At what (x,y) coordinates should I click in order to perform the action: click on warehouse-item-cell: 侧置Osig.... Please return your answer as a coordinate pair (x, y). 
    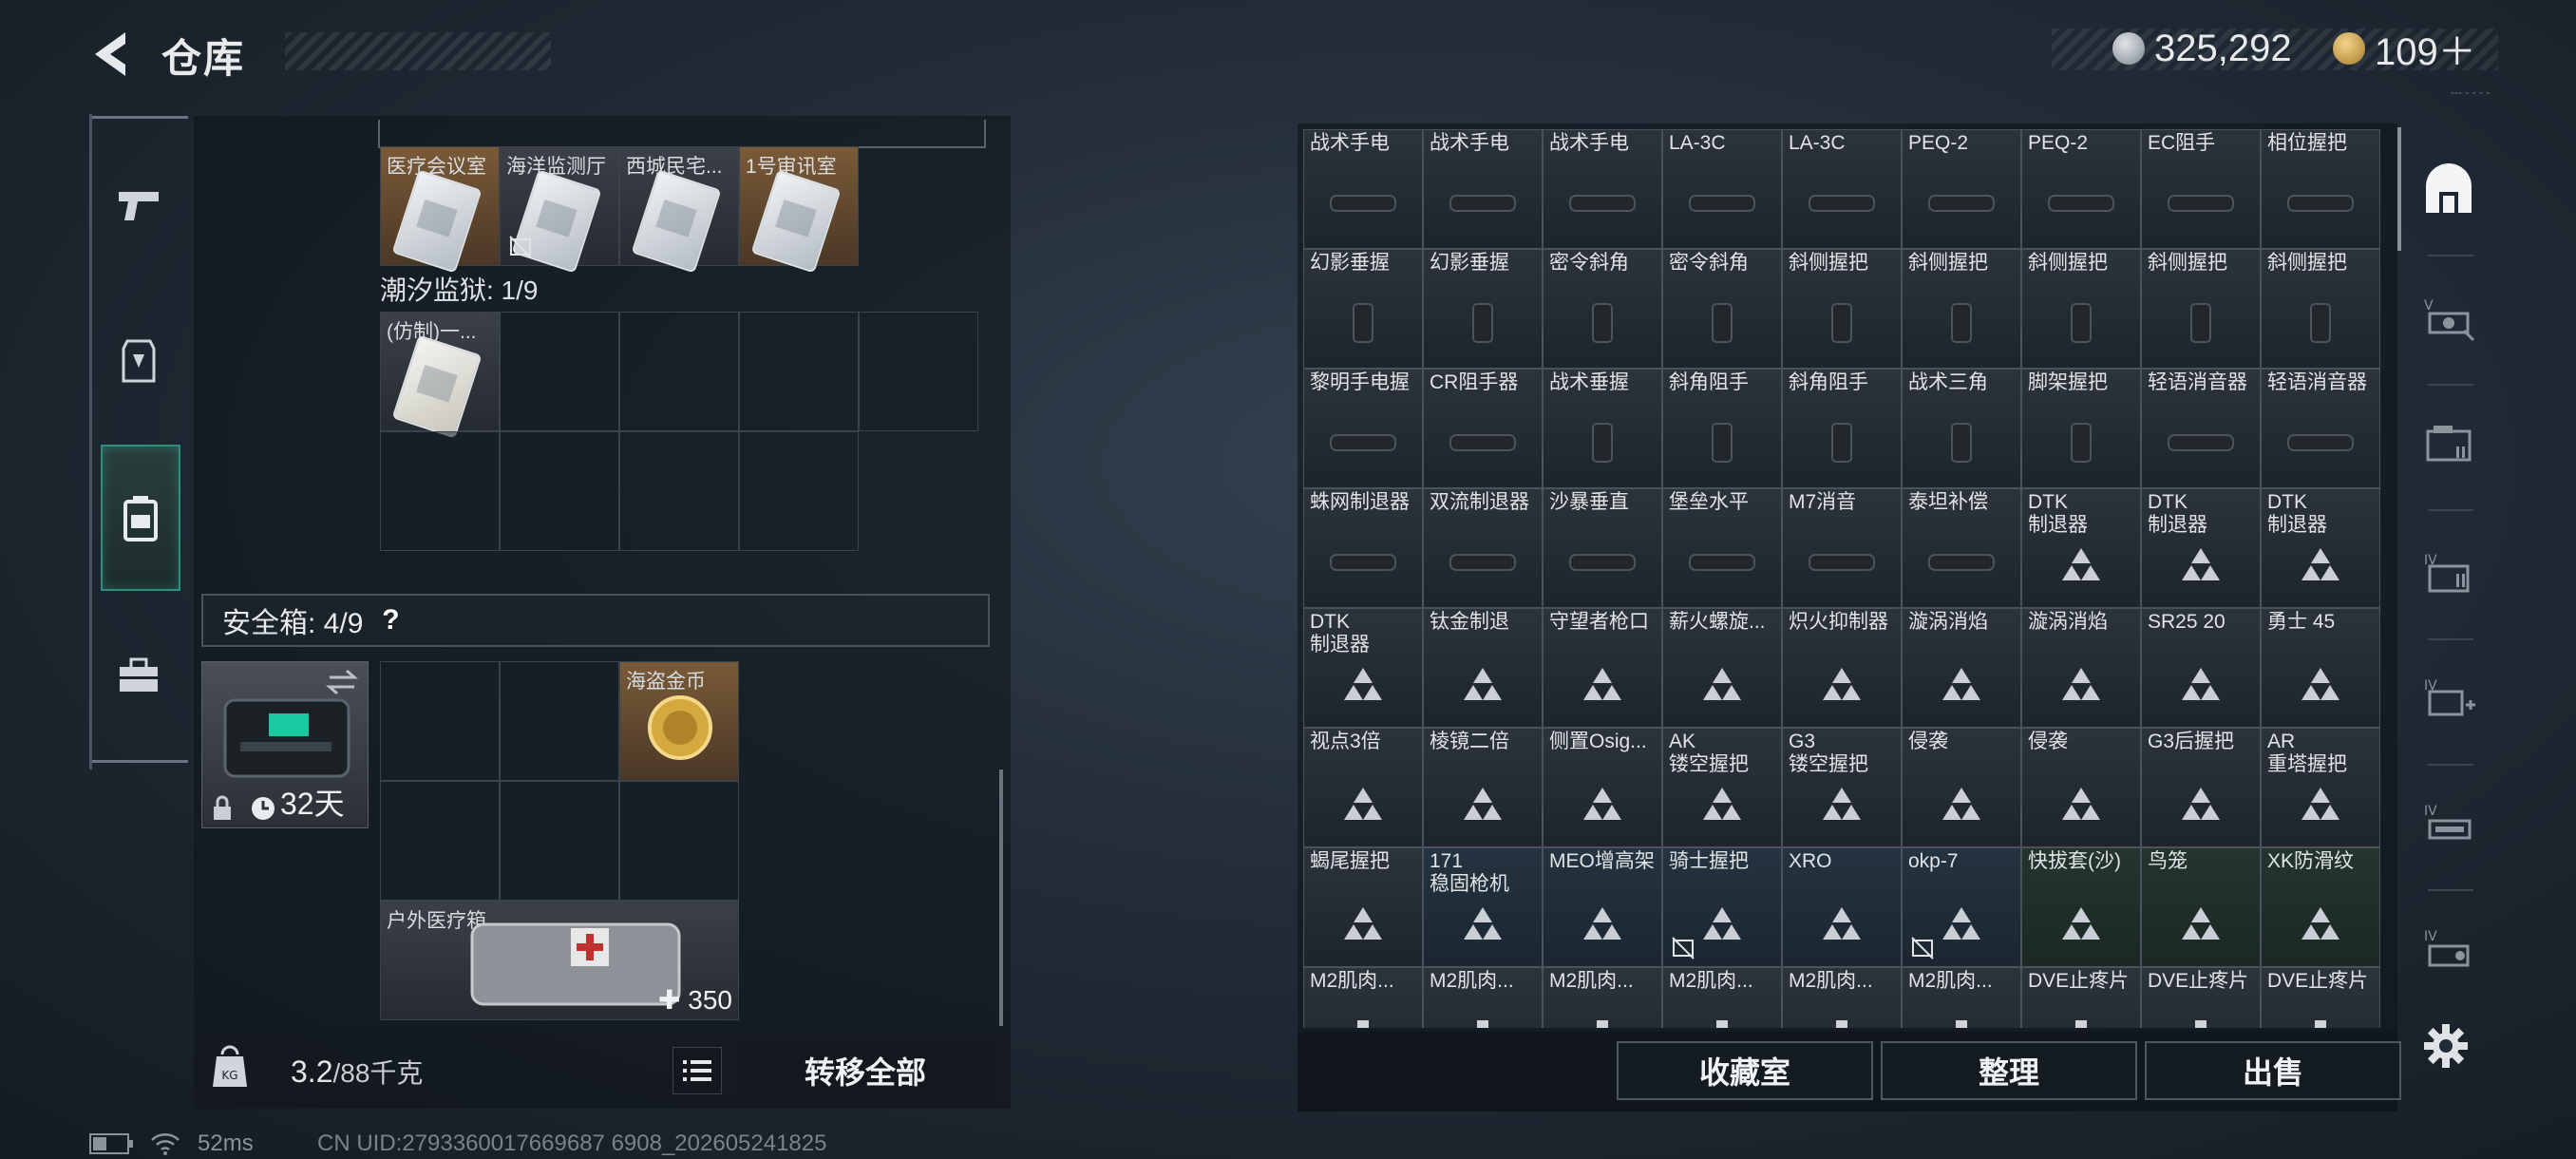
    Looking at the image, I should click on (1602, 787).